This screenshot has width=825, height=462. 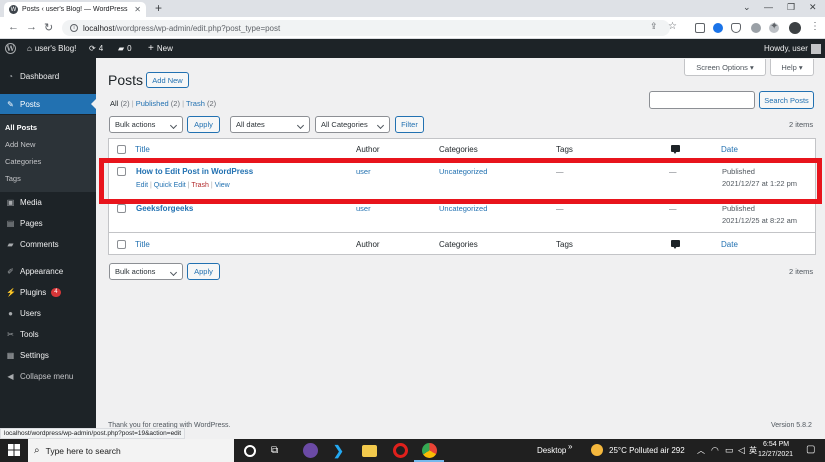 I want to click on back-icon: ←, so click(x=13, y=27).